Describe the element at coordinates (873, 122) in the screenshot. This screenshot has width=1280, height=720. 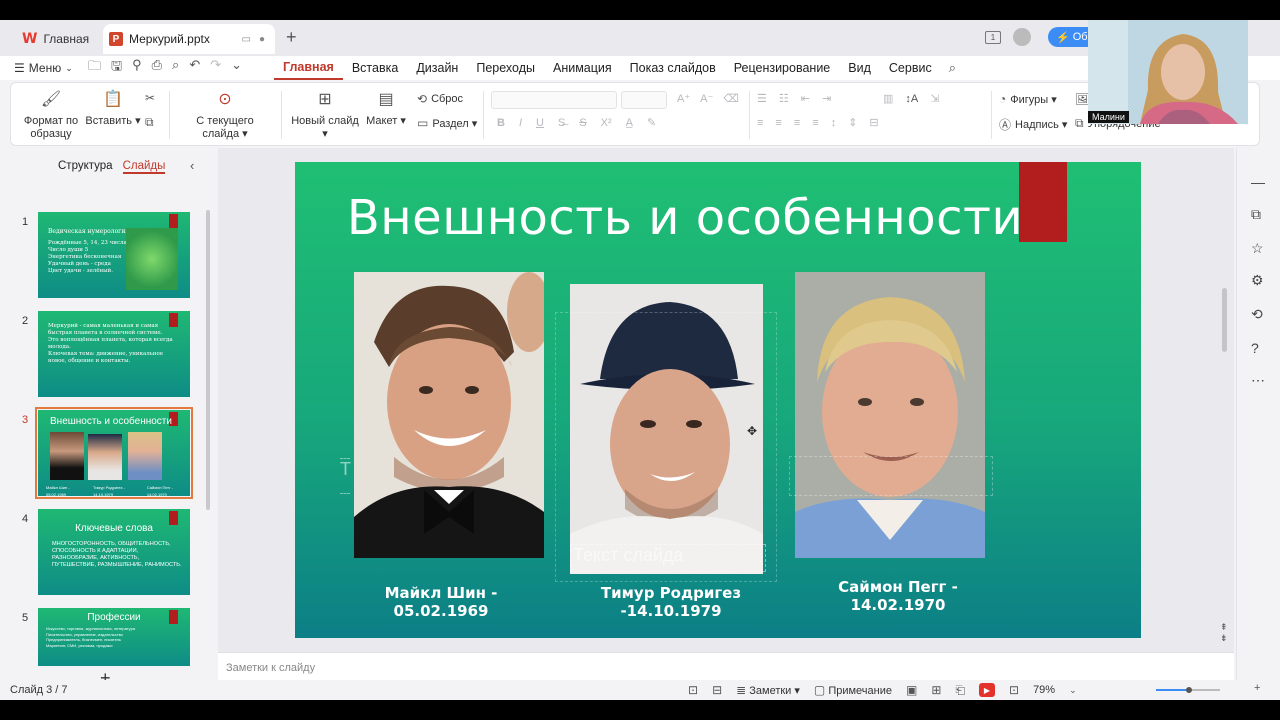
I see `vertical-align-icon: ⊟` at that location.